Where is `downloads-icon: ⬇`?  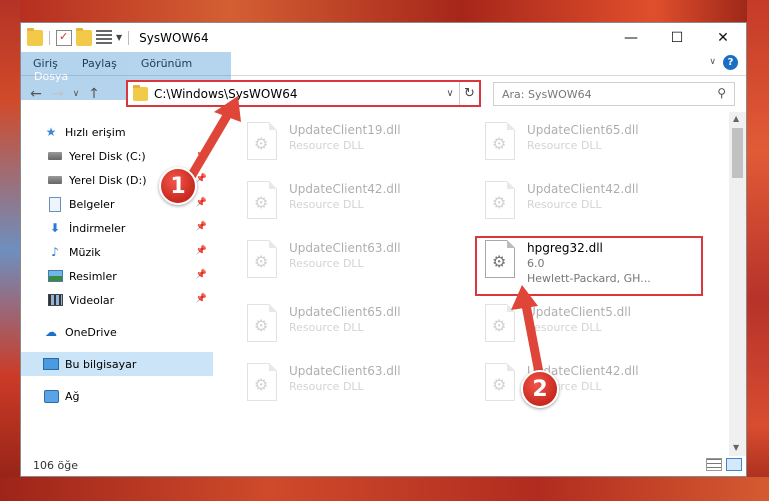 downloads-icon: ⬇ is located at coordinates (55, 228).